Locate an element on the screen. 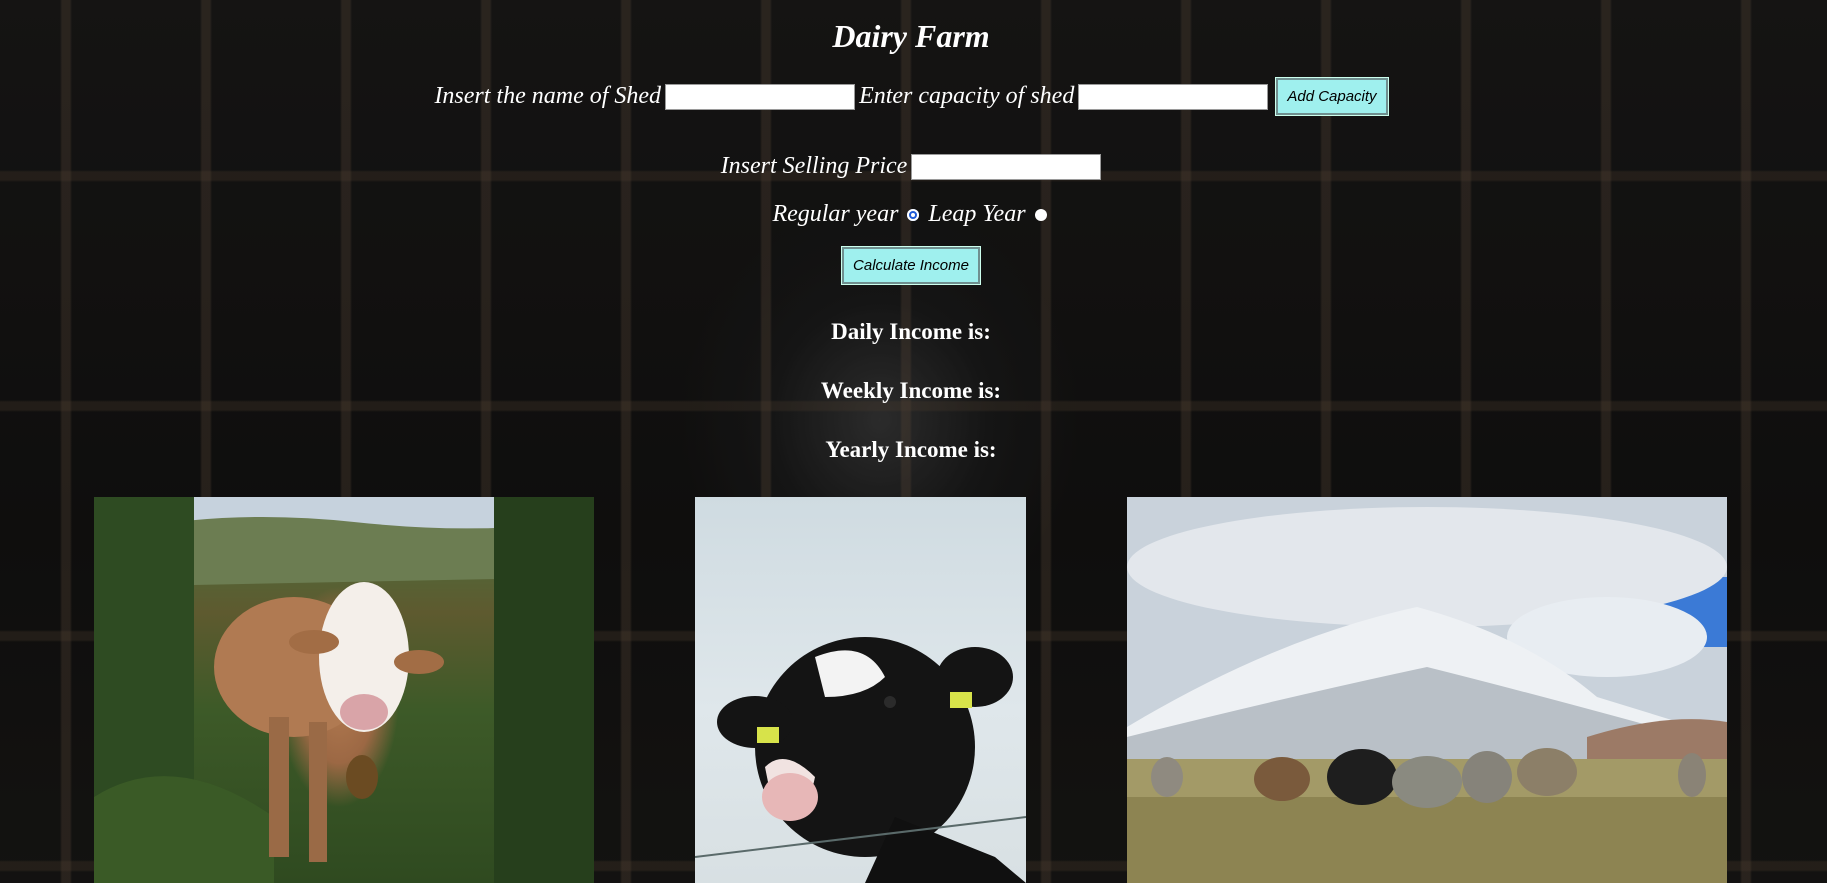 This screenshot has height=883, width=1827. herd-mountain-photo is located at coordinates (1427, 690).